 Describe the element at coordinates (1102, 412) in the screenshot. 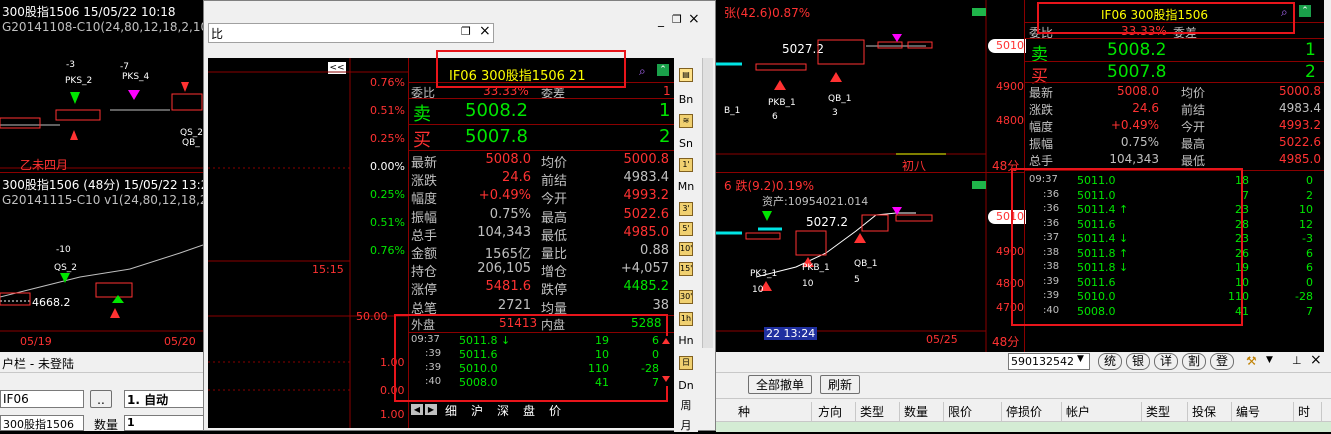

I see `col-header: 帐户` at that location.